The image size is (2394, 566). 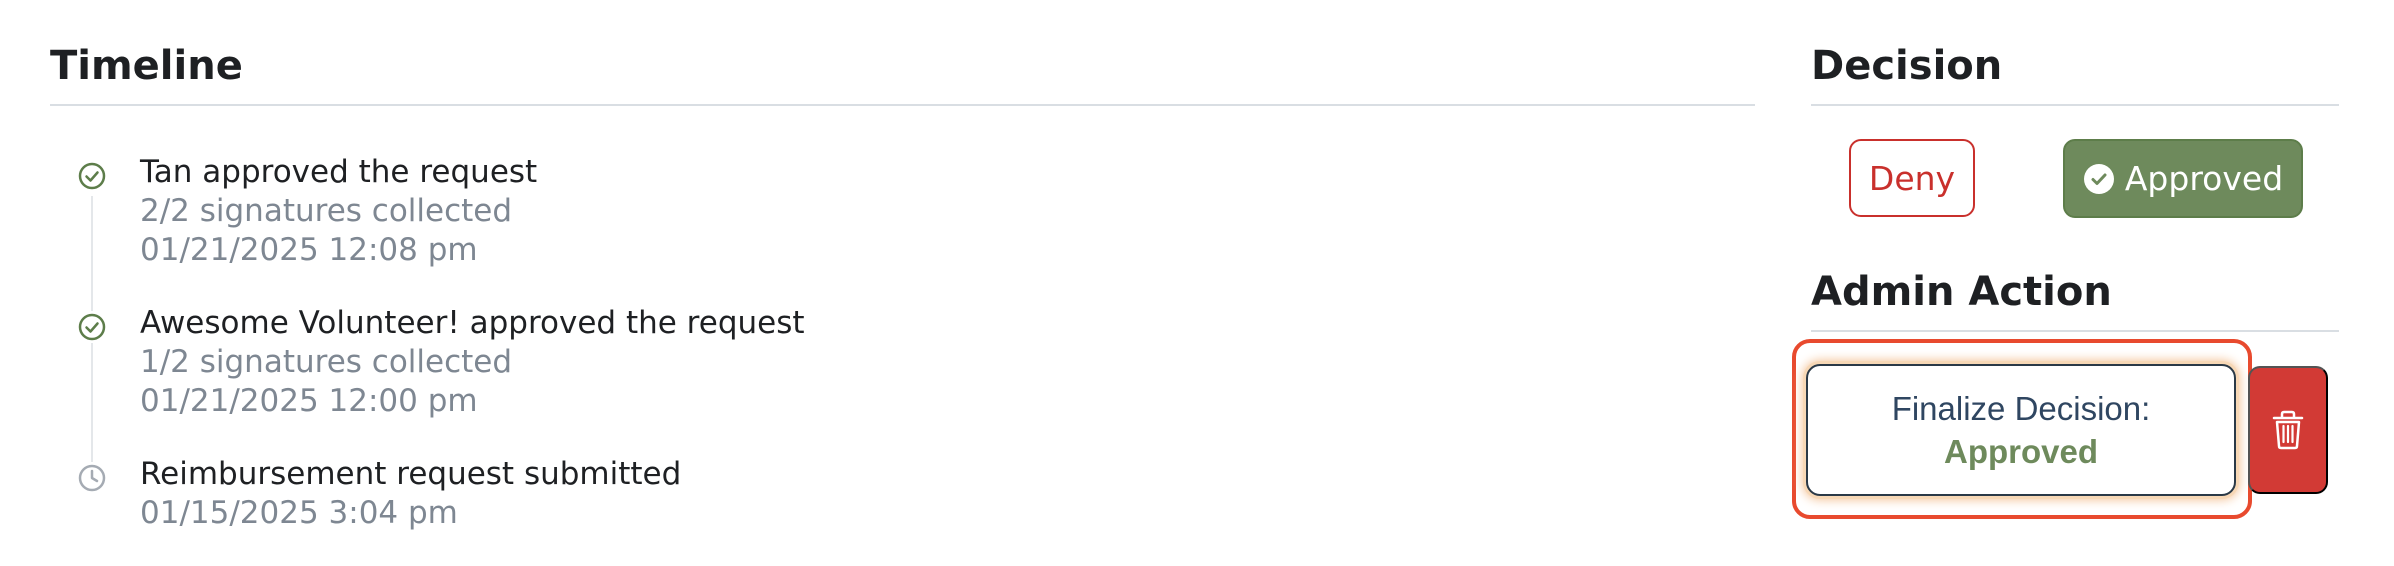 What do you see at coordinates (309, 401) in the screenshot?
I see `timeline-event-timestamp: 01/21/2025 12:00 pm` at bounding box center [309, 401].